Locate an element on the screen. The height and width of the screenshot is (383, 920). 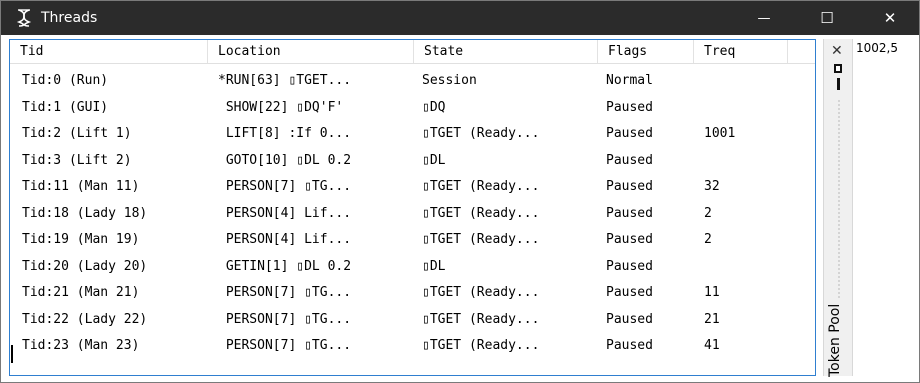
cell-treq: 41 is located at coordinates (712, 345).